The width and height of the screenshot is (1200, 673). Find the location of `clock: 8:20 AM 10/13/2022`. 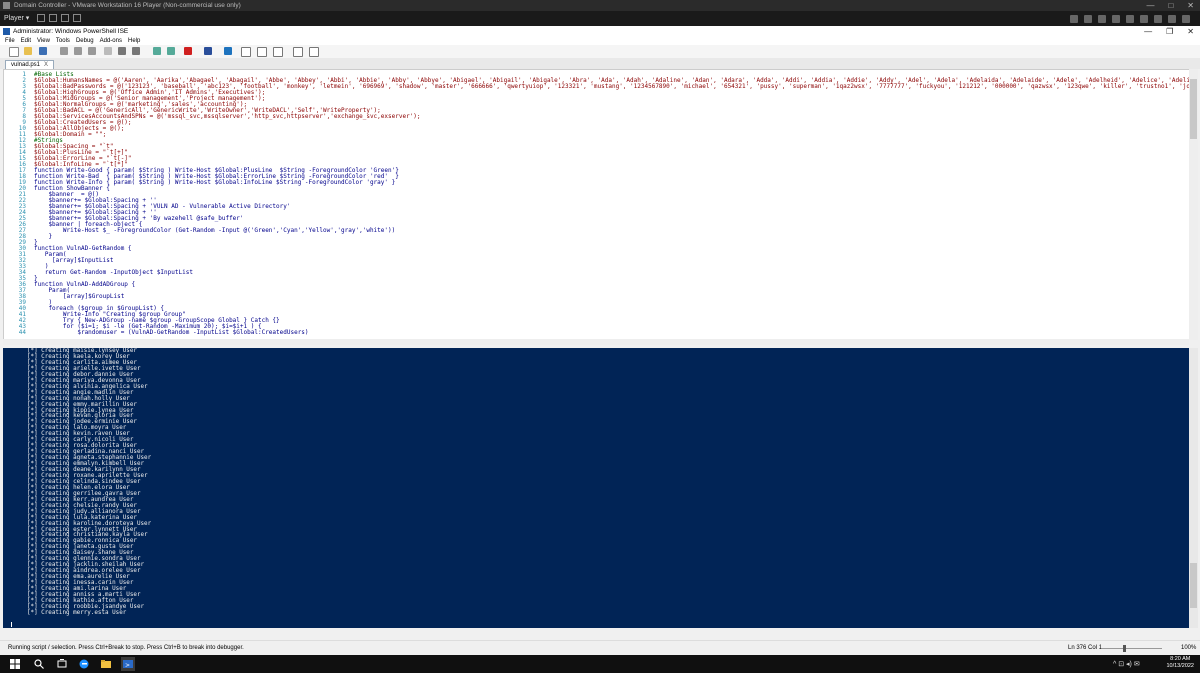

clock: 8:20 AM 10/13/2022 is located at coordinates (1180, 663).